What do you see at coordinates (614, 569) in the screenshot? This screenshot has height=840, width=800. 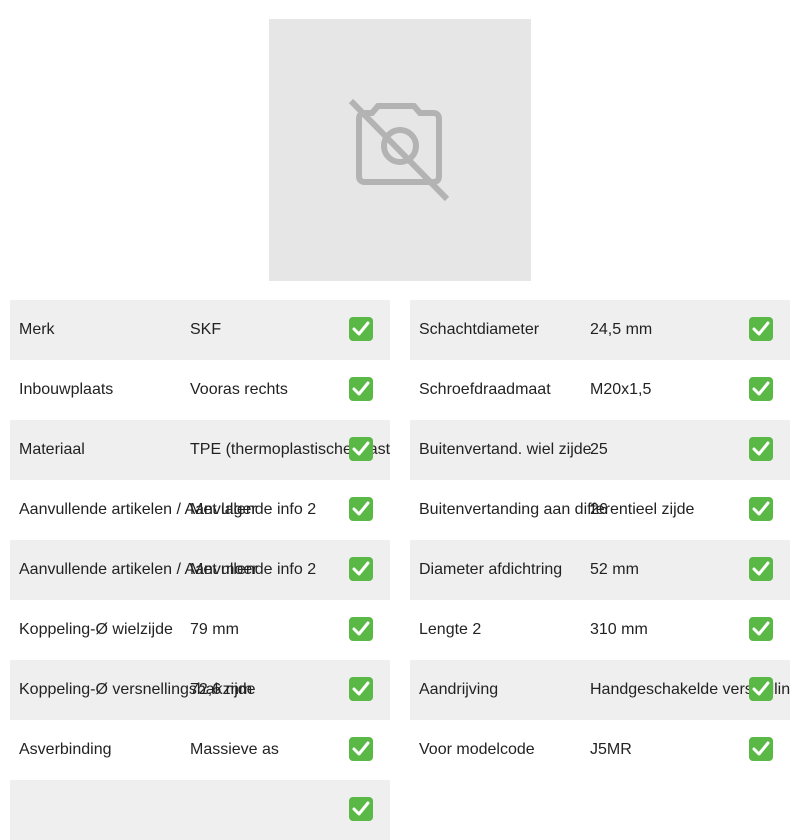 I see `spec-value: 52 mm` at bounding box center [614, 569].